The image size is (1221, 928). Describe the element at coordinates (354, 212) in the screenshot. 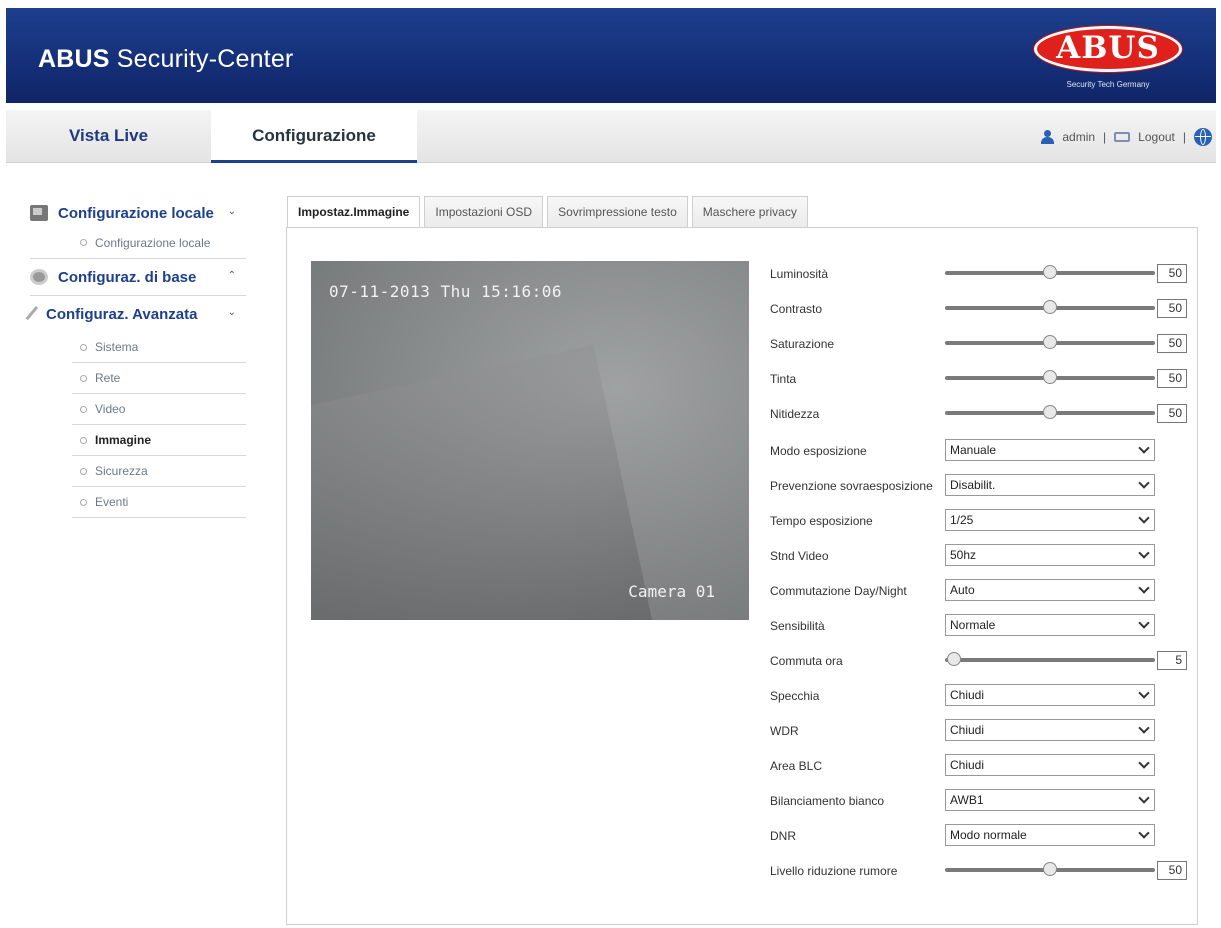

I see `tab-impostaz-immagine: Impostaz.Immagine` at that location.